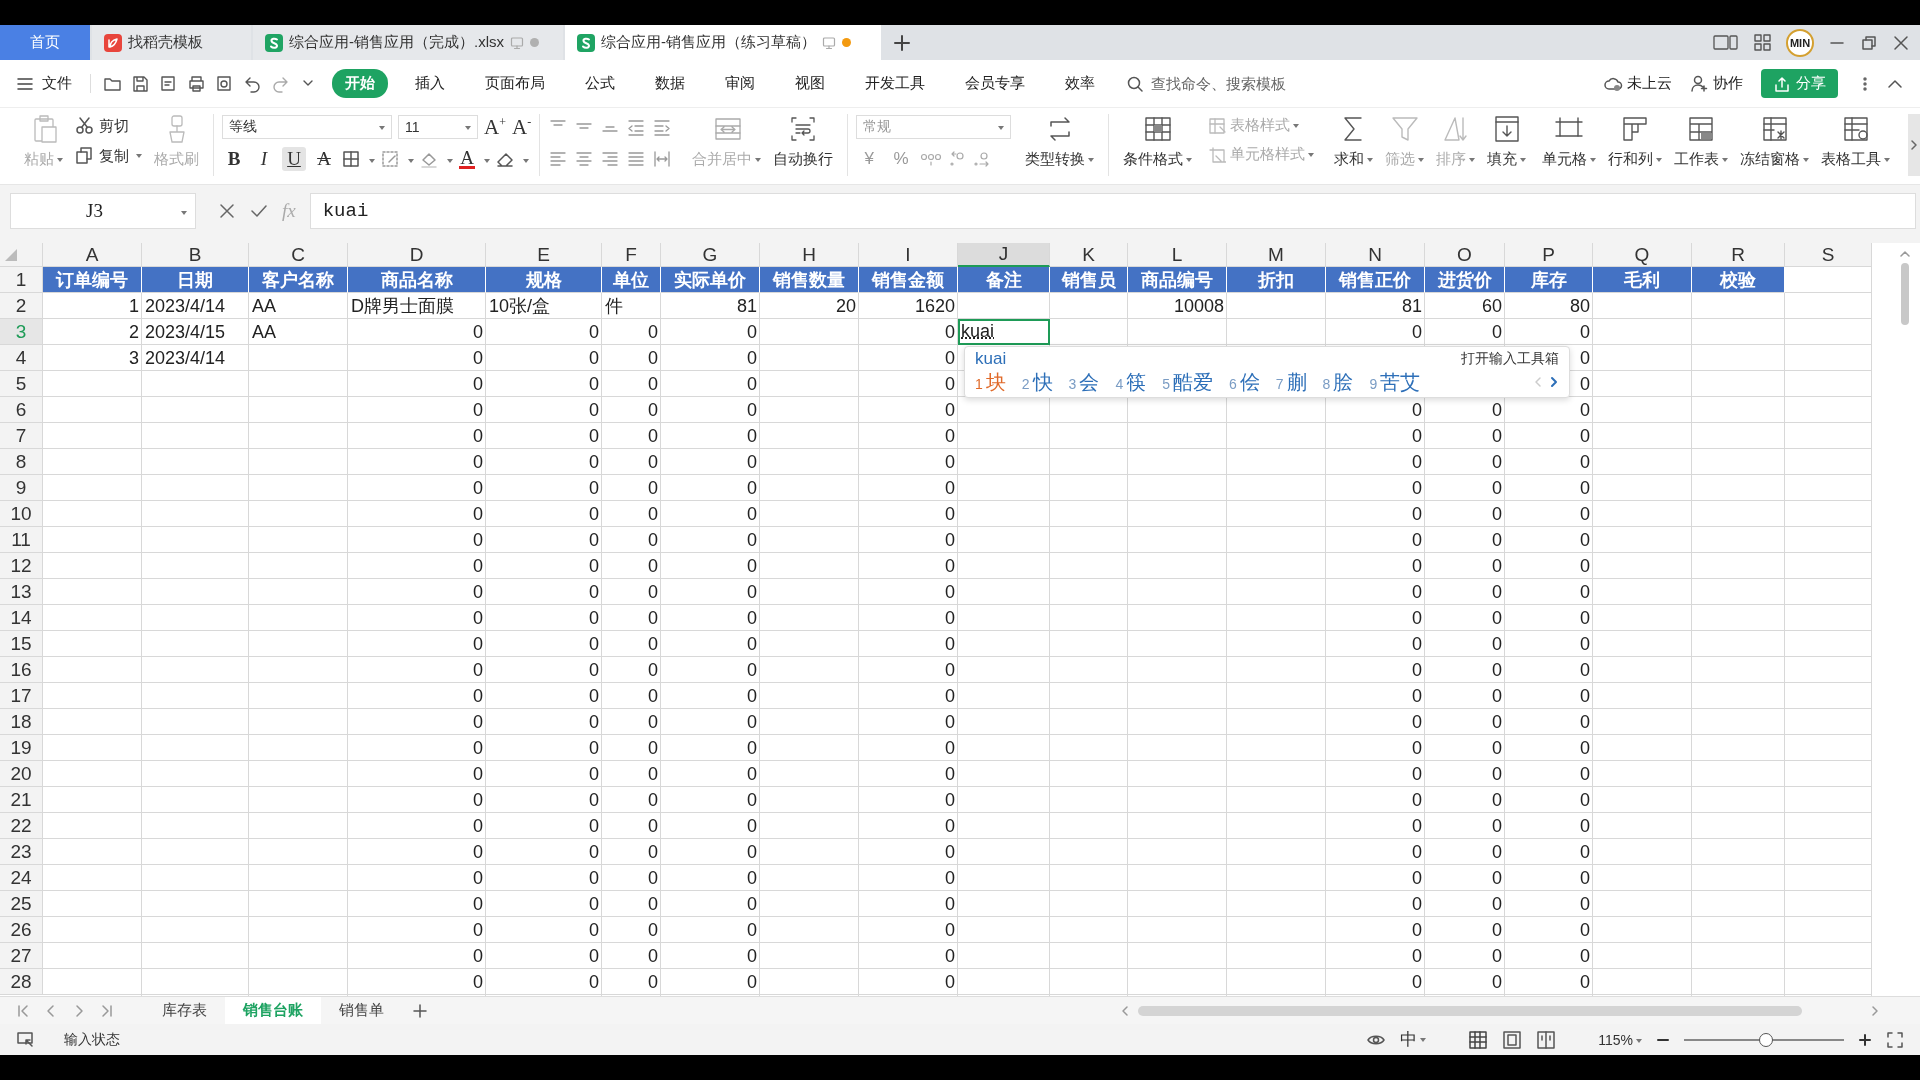 This screenshot has width=1920, height=1080. What do you see at coordinates (1413, 1039) in the screenshot?
I see `input-method-button: 中` at bounding box center [1413, 1039].